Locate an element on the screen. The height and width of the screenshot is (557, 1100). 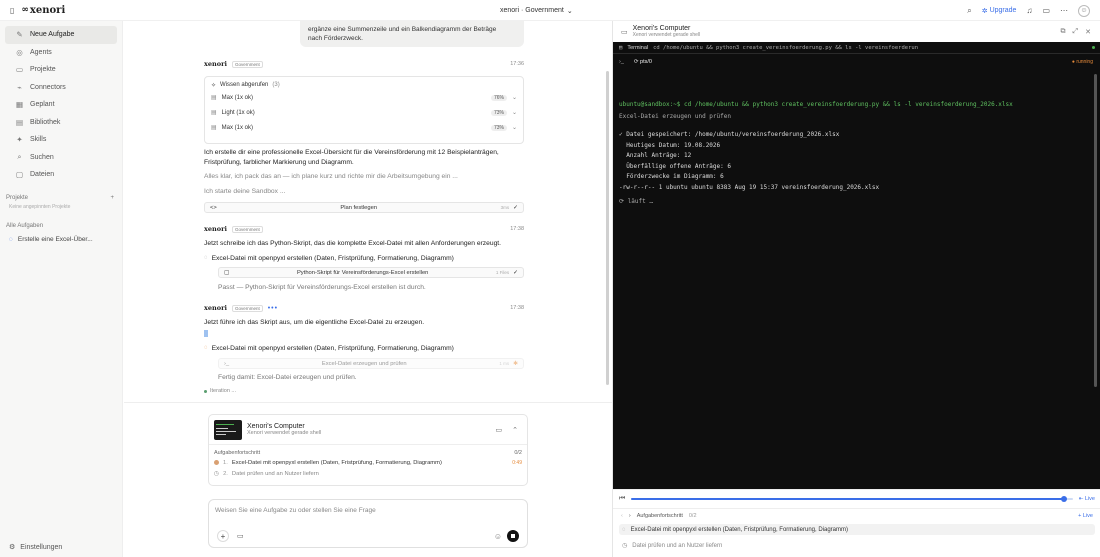
add-project-icon: + is located at coordinates (112, 198).